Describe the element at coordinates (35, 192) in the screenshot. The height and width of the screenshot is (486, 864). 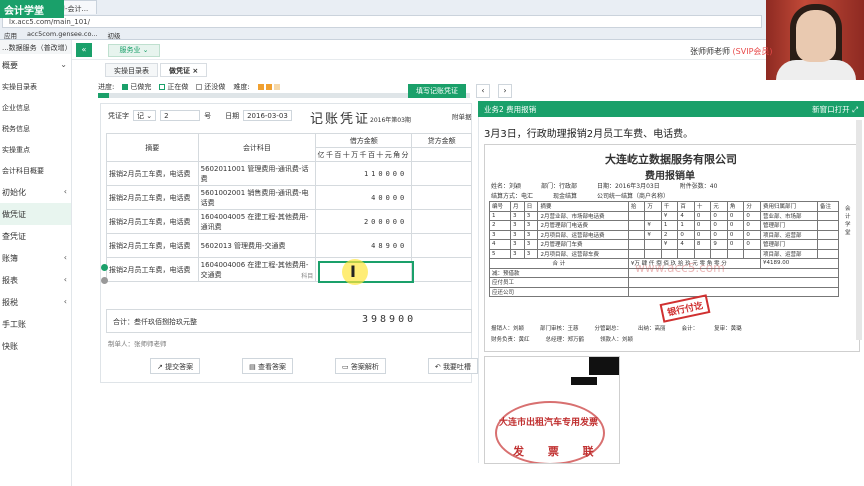
I see `sidebar-item-init: 初始化 ‹` at that location.